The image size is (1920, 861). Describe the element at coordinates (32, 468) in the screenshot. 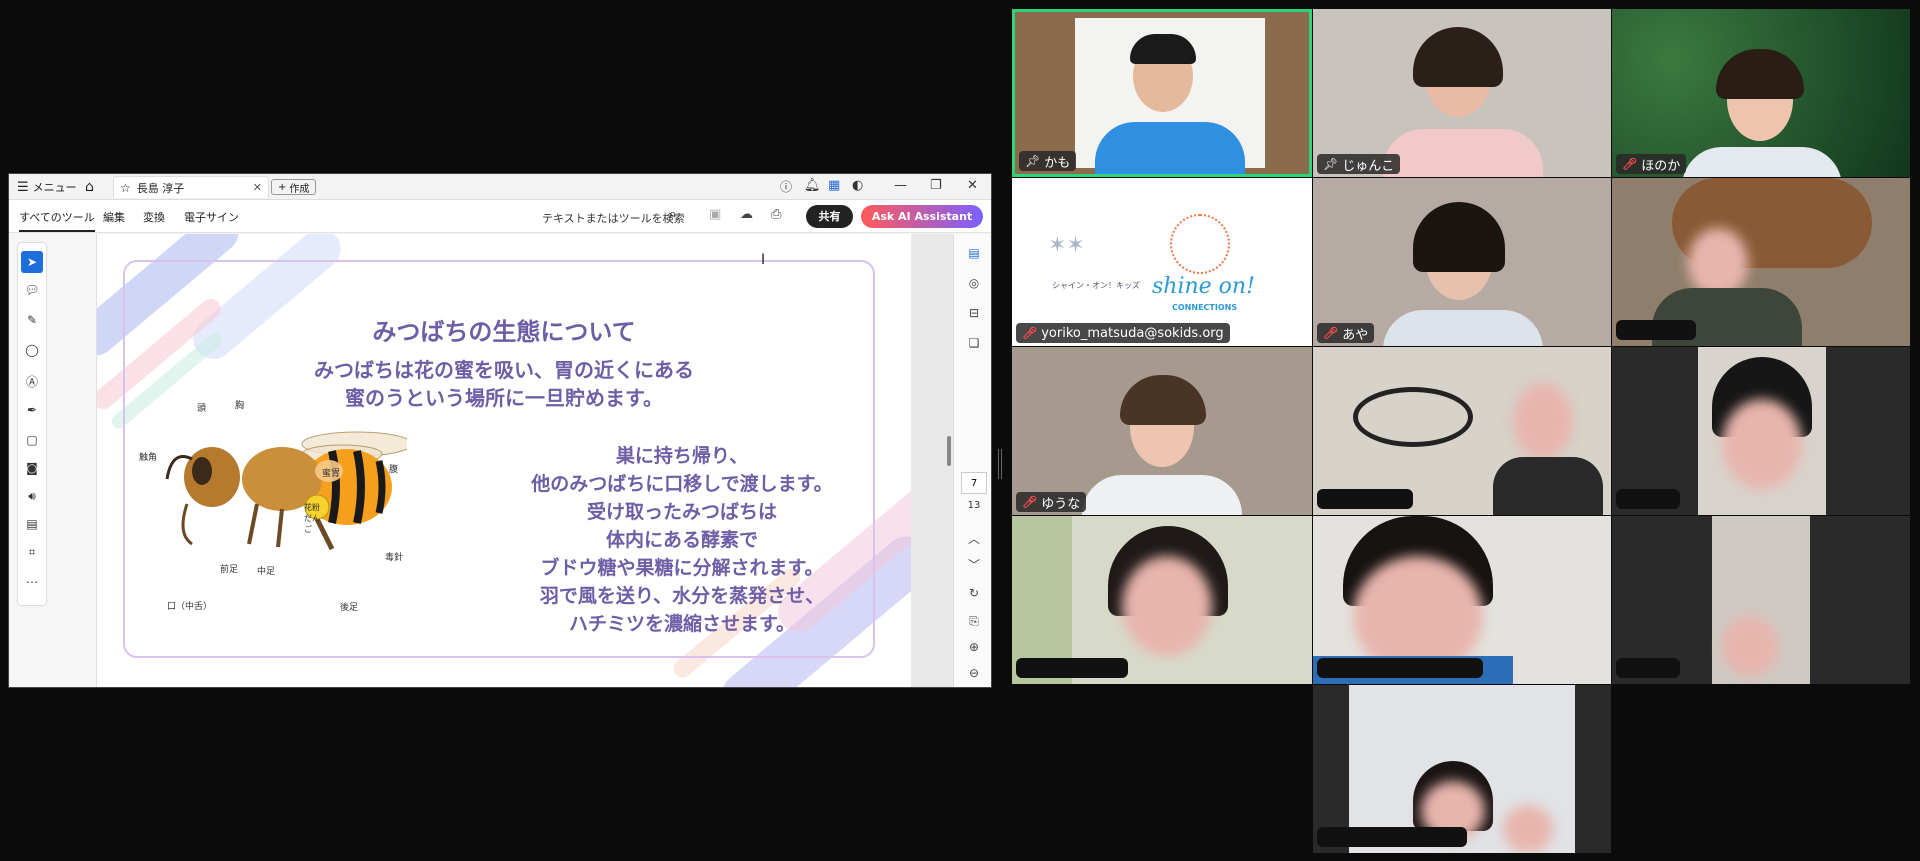

I see `ocr-icon: ◙` at that location.